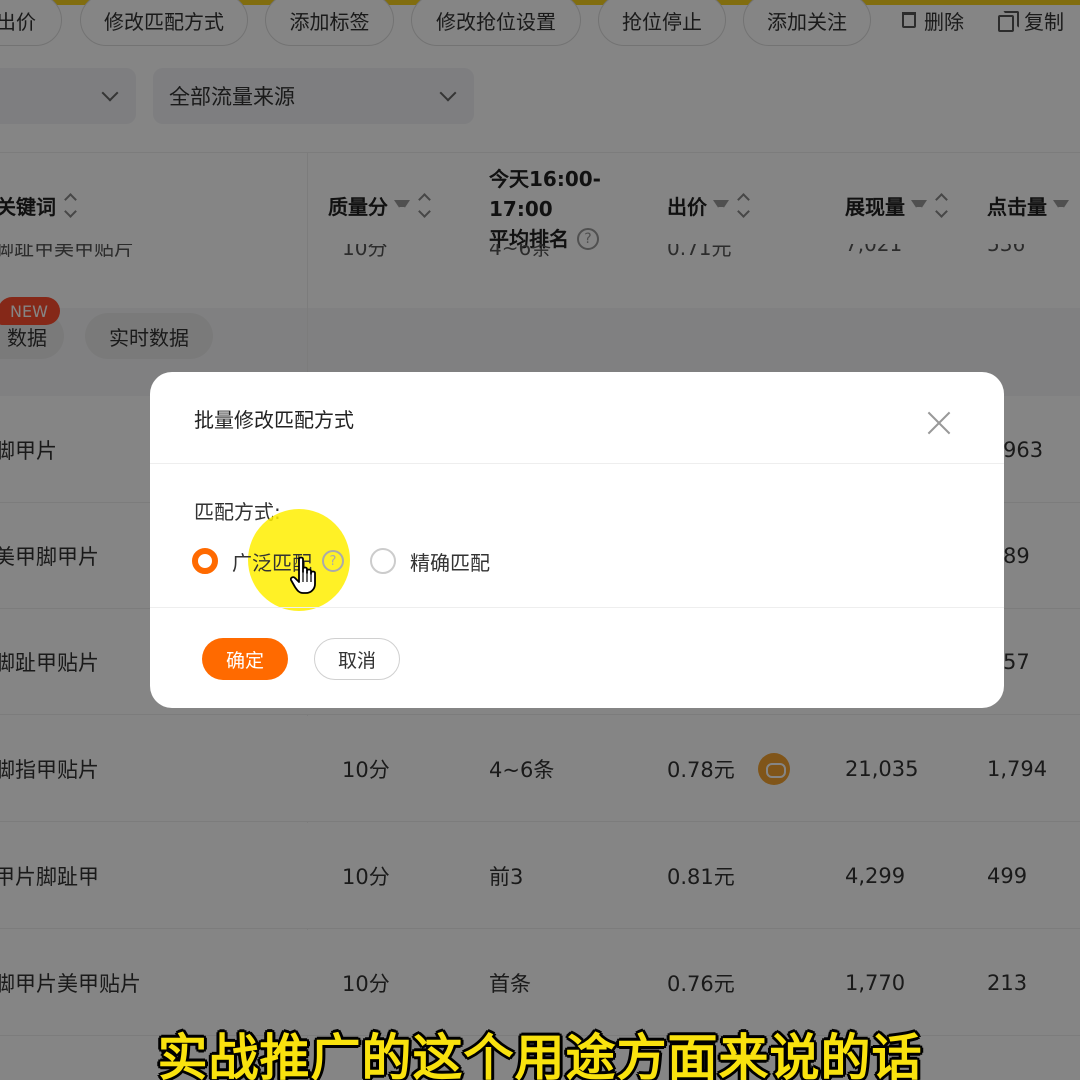 Image resolution: width=1080 pixels, height=1080 pixels. What do you see at coordinates (268, 561) in the screenshot?
I see `radio-broad-match: 广泛匹配 ?` at bounding box center [268, 561].